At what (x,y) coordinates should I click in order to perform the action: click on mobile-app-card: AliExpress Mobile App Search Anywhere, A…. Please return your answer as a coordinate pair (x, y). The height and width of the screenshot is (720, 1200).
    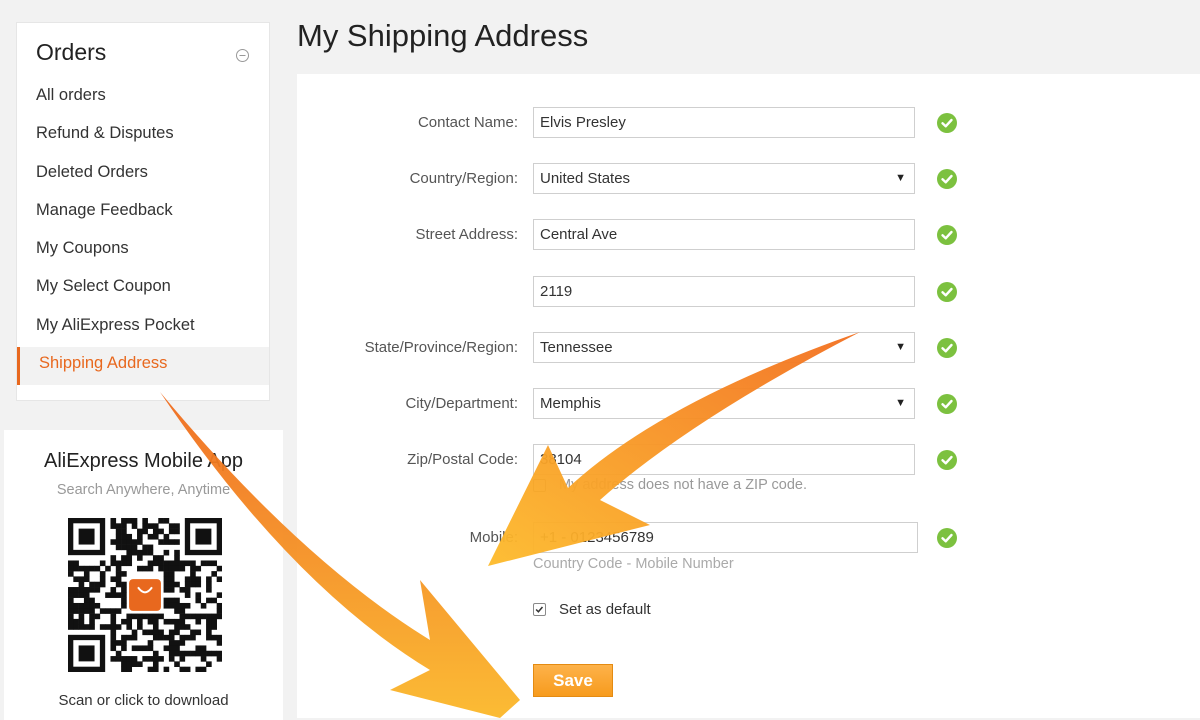
    Looking at the image, I should click on (143, 575).